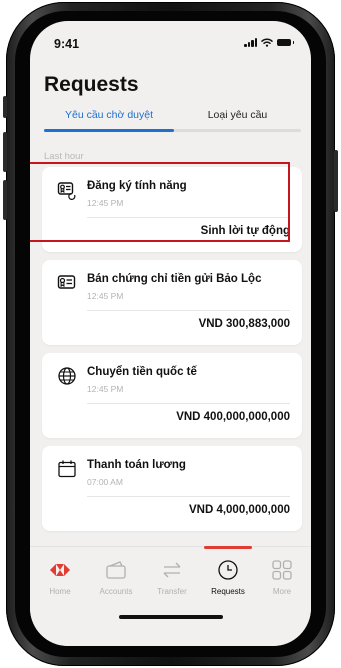 The image size is (341, 668). Describe the element at coordinates (250, 42) in the screenshot. I see `signal-icon` at that location.